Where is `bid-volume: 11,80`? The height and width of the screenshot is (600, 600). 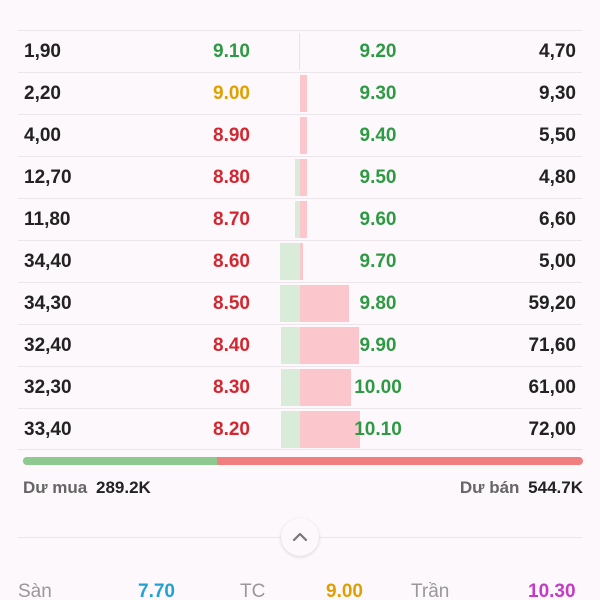
bid-volume: 11,80 is located at coordinates (47, 219).